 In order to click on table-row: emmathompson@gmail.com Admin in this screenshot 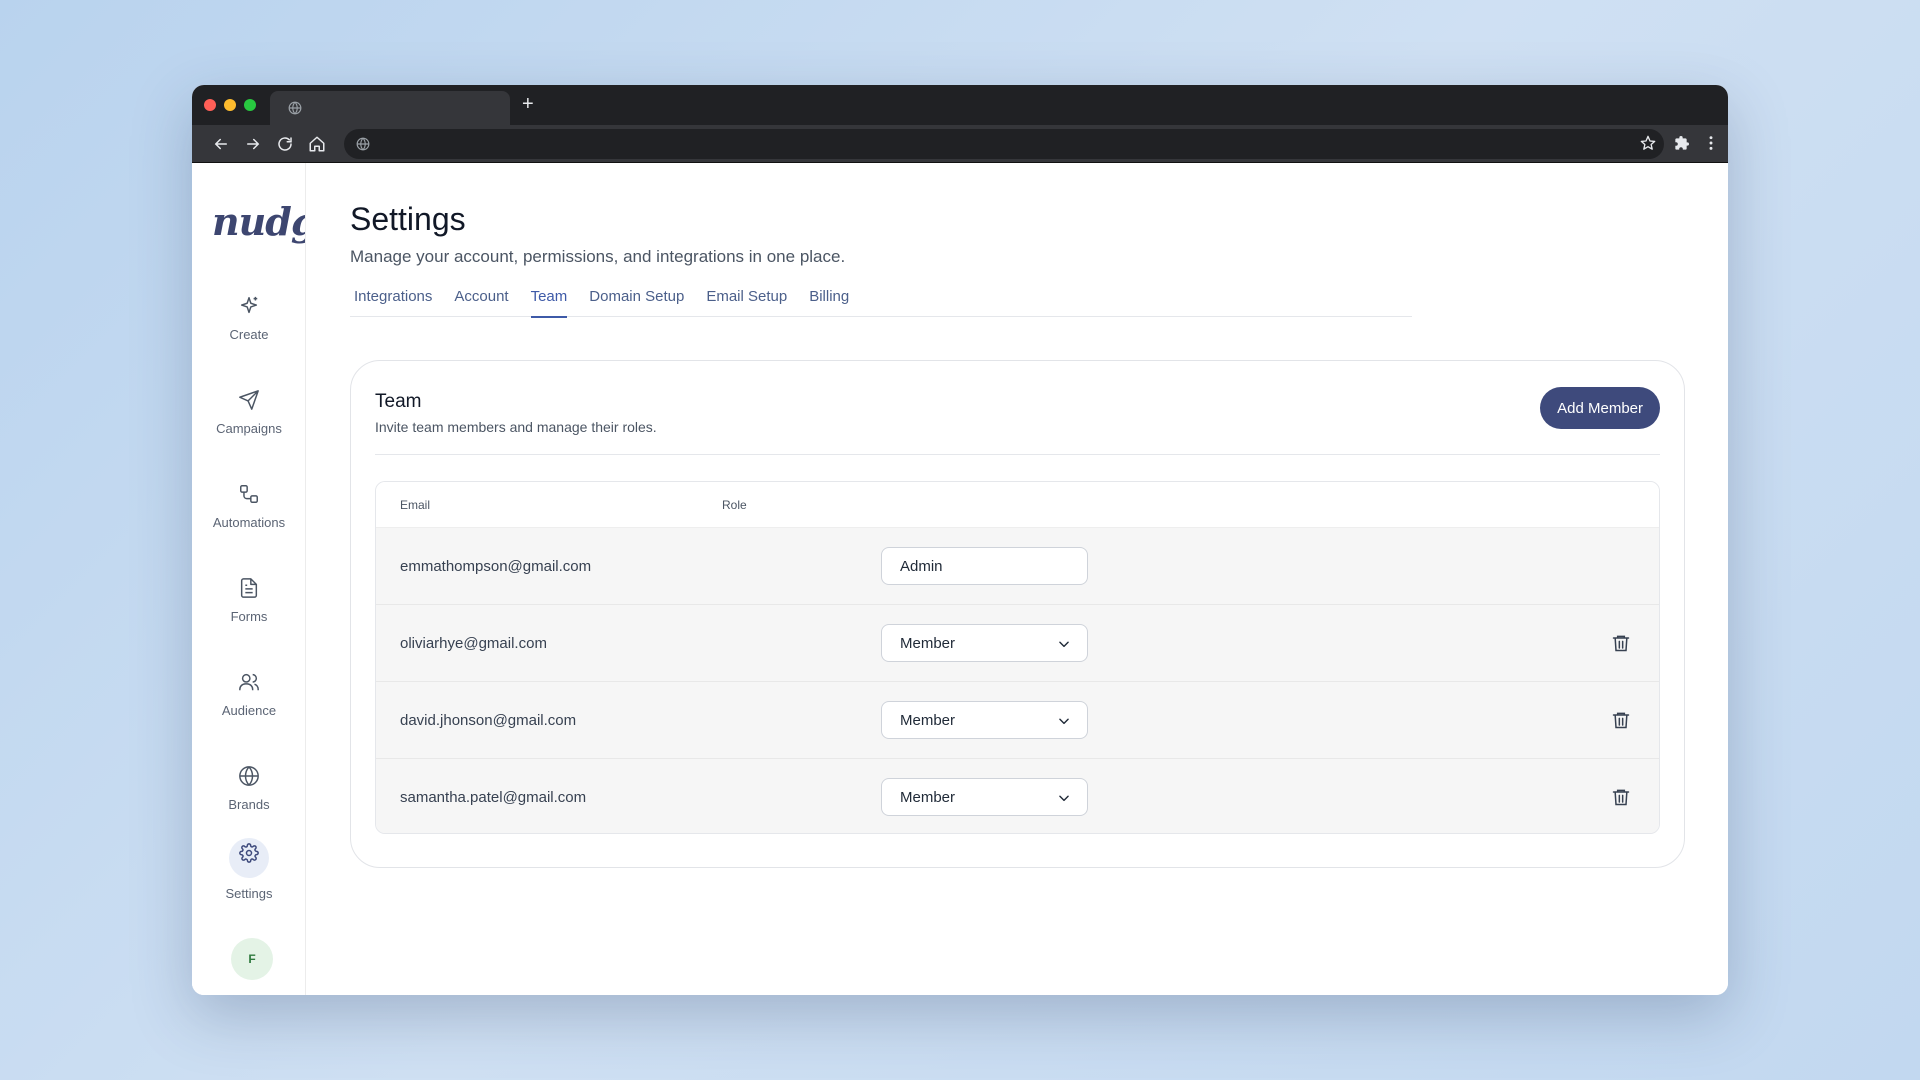, I will do `click(1017, 566)`.